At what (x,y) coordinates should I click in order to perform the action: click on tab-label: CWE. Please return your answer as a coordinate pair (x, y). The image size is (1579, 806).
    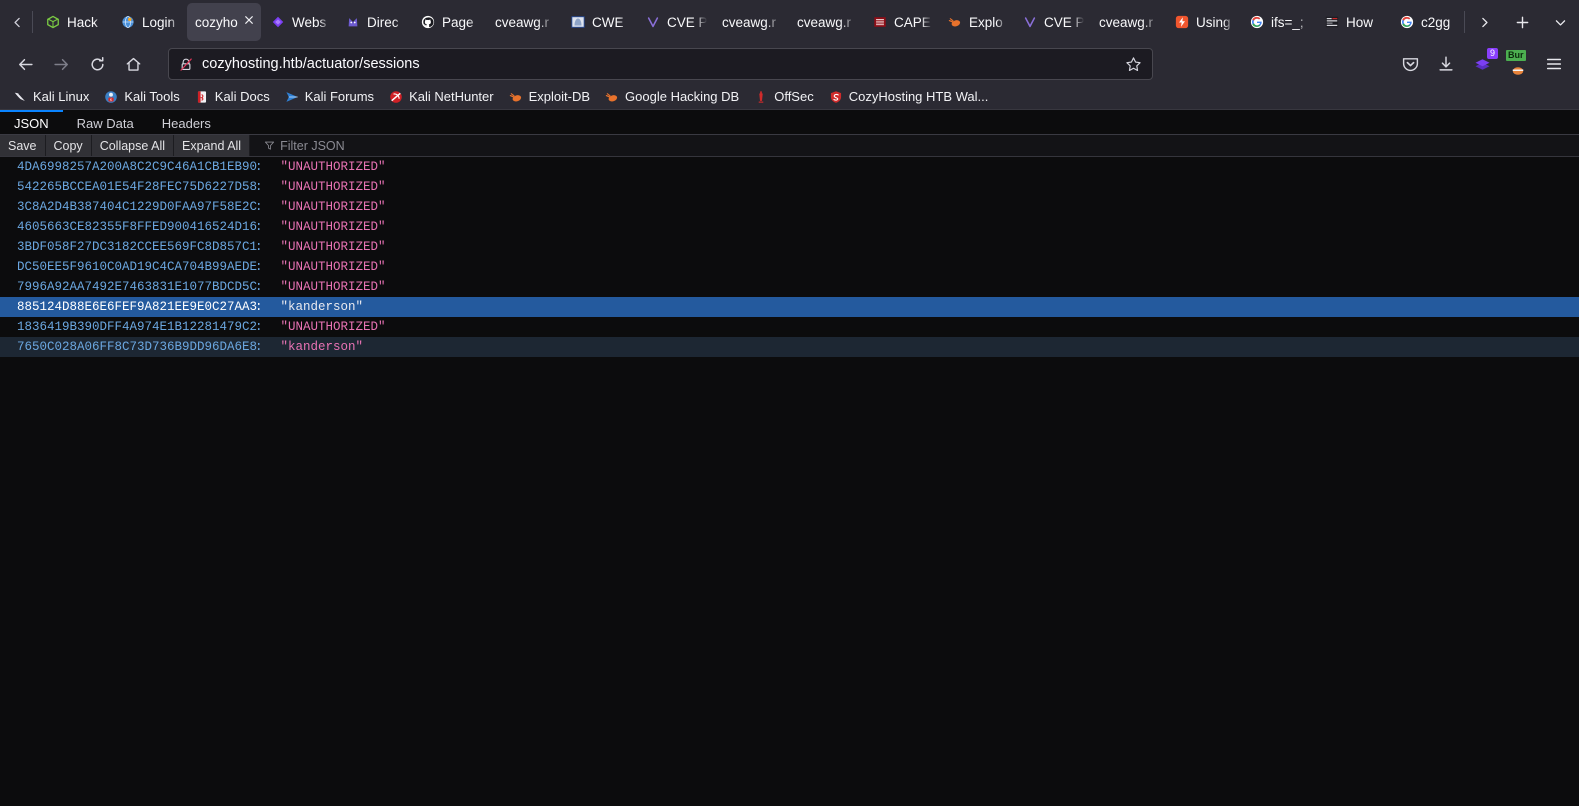
    Looking at the image, I should click on (608, 22).